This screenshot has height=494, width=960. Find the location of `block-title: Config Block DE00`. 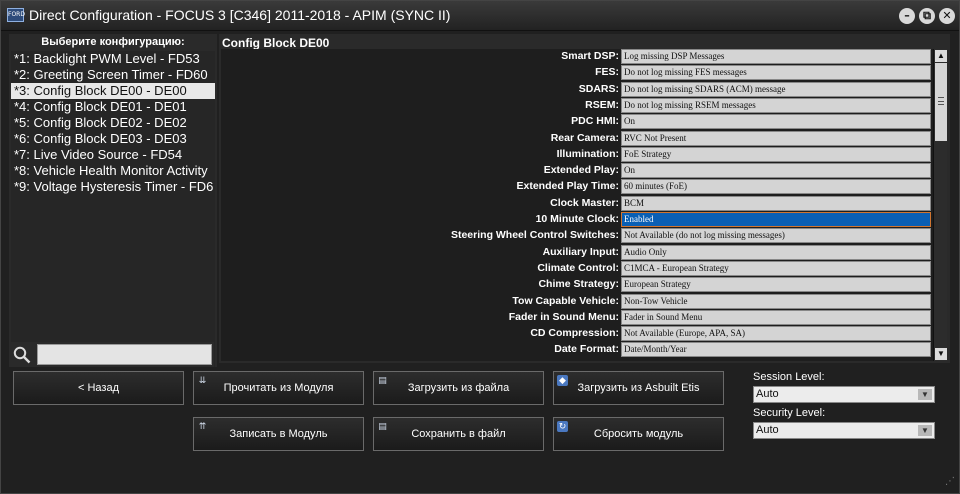

block-title: Config Block DE00 is located at coordinates (276, 43).